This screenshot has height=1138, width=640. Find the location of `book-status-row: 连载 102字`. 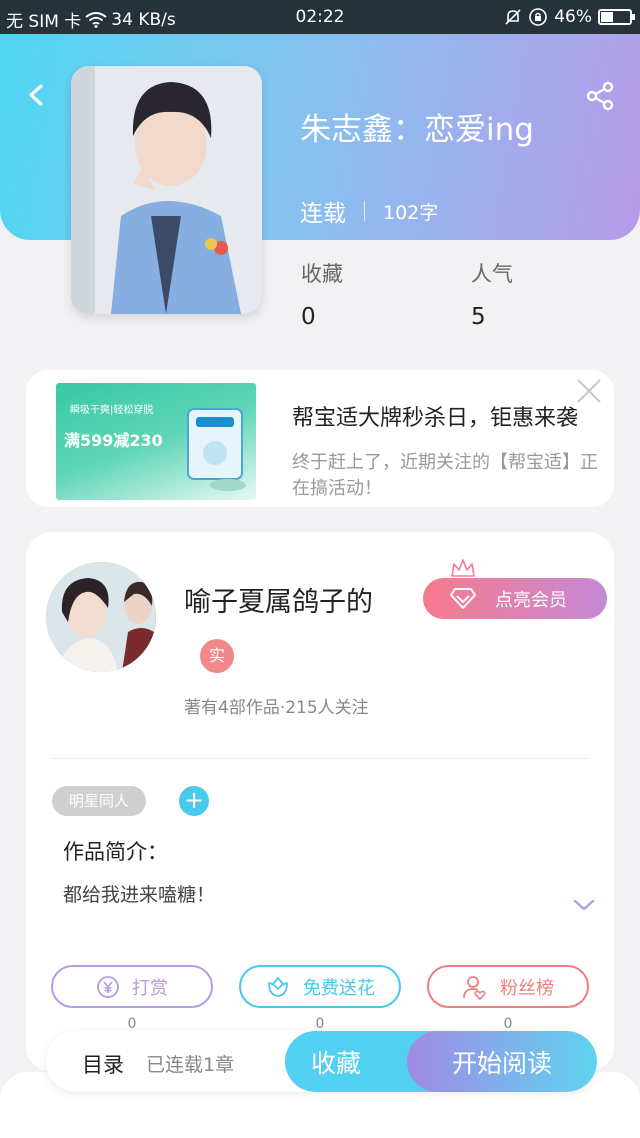

book-status-row: 连载 102字 is located at coordinates (369, 211).